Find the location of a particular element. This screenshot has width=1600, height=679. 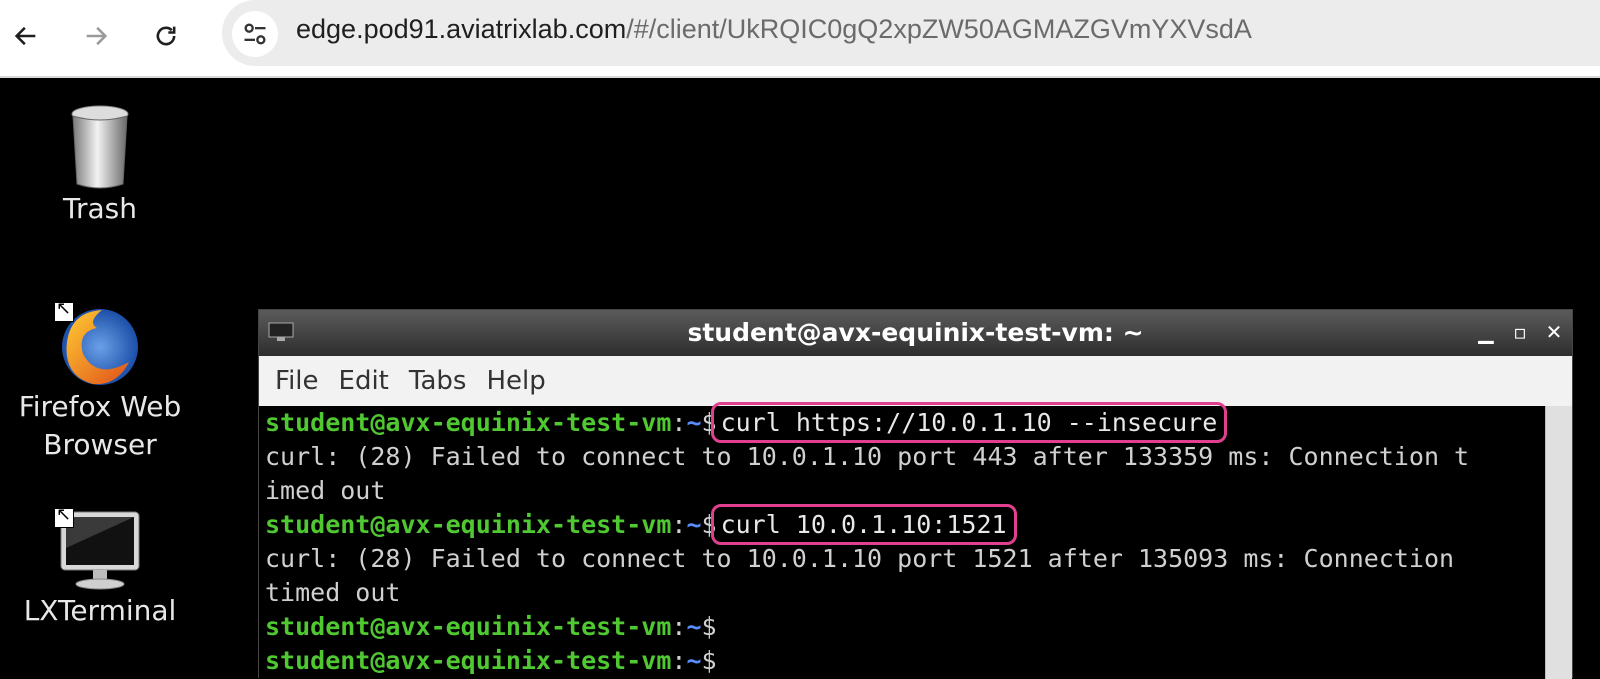

highlighted-command: curl https://10.0.1.10 --insecure is located at coordinates (969, 422).